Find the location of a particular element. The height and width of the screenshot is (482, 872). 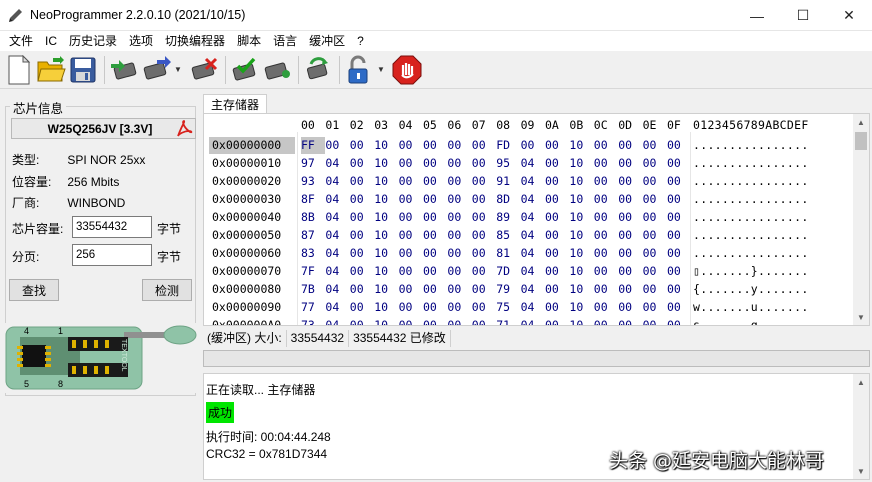

new-file-button is located at coordinates (19, 70).